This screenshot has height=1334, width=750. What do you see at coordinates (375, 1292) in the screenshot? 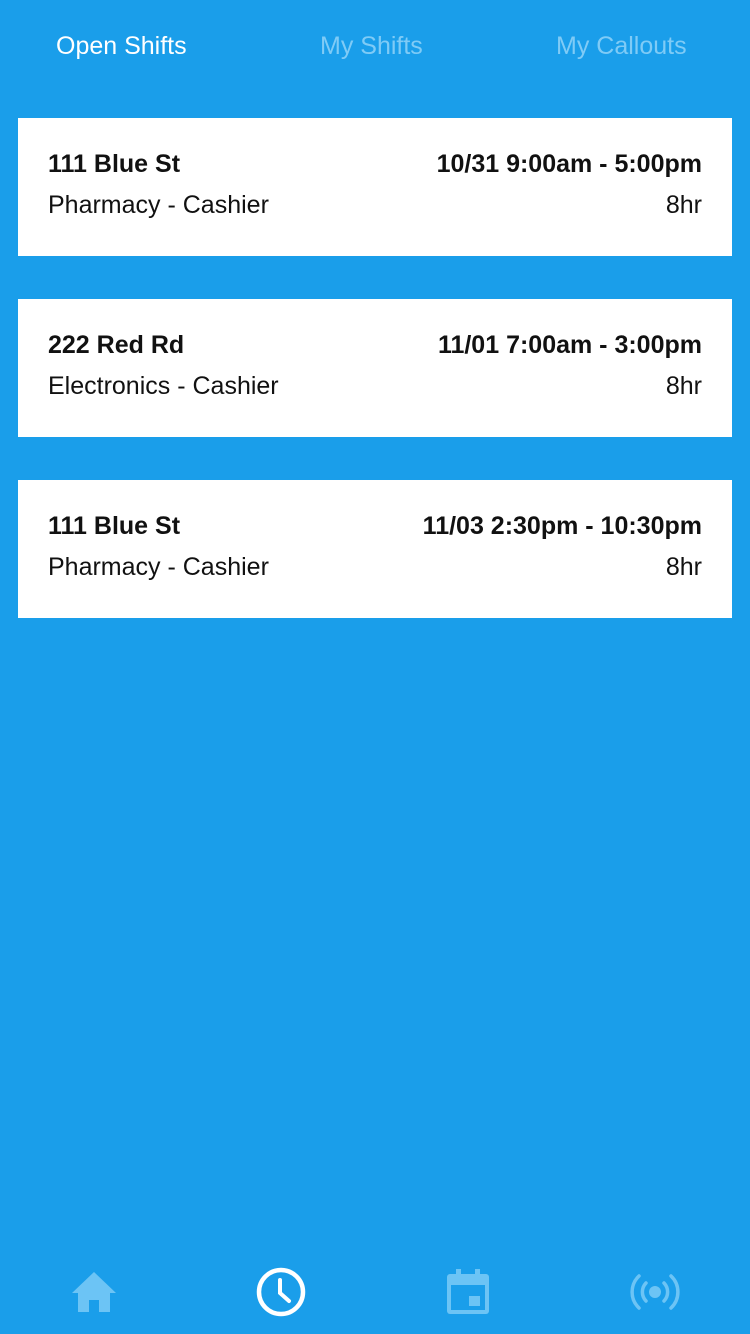
I see `bottom-nav-bar` at bounding box center [375, 1292].